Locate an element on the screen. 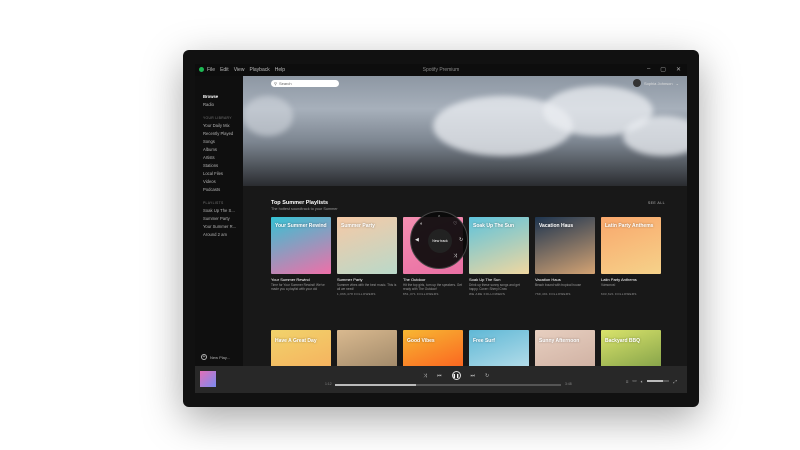  playlist-title: Summer Party is located at coordinates (367, 279).